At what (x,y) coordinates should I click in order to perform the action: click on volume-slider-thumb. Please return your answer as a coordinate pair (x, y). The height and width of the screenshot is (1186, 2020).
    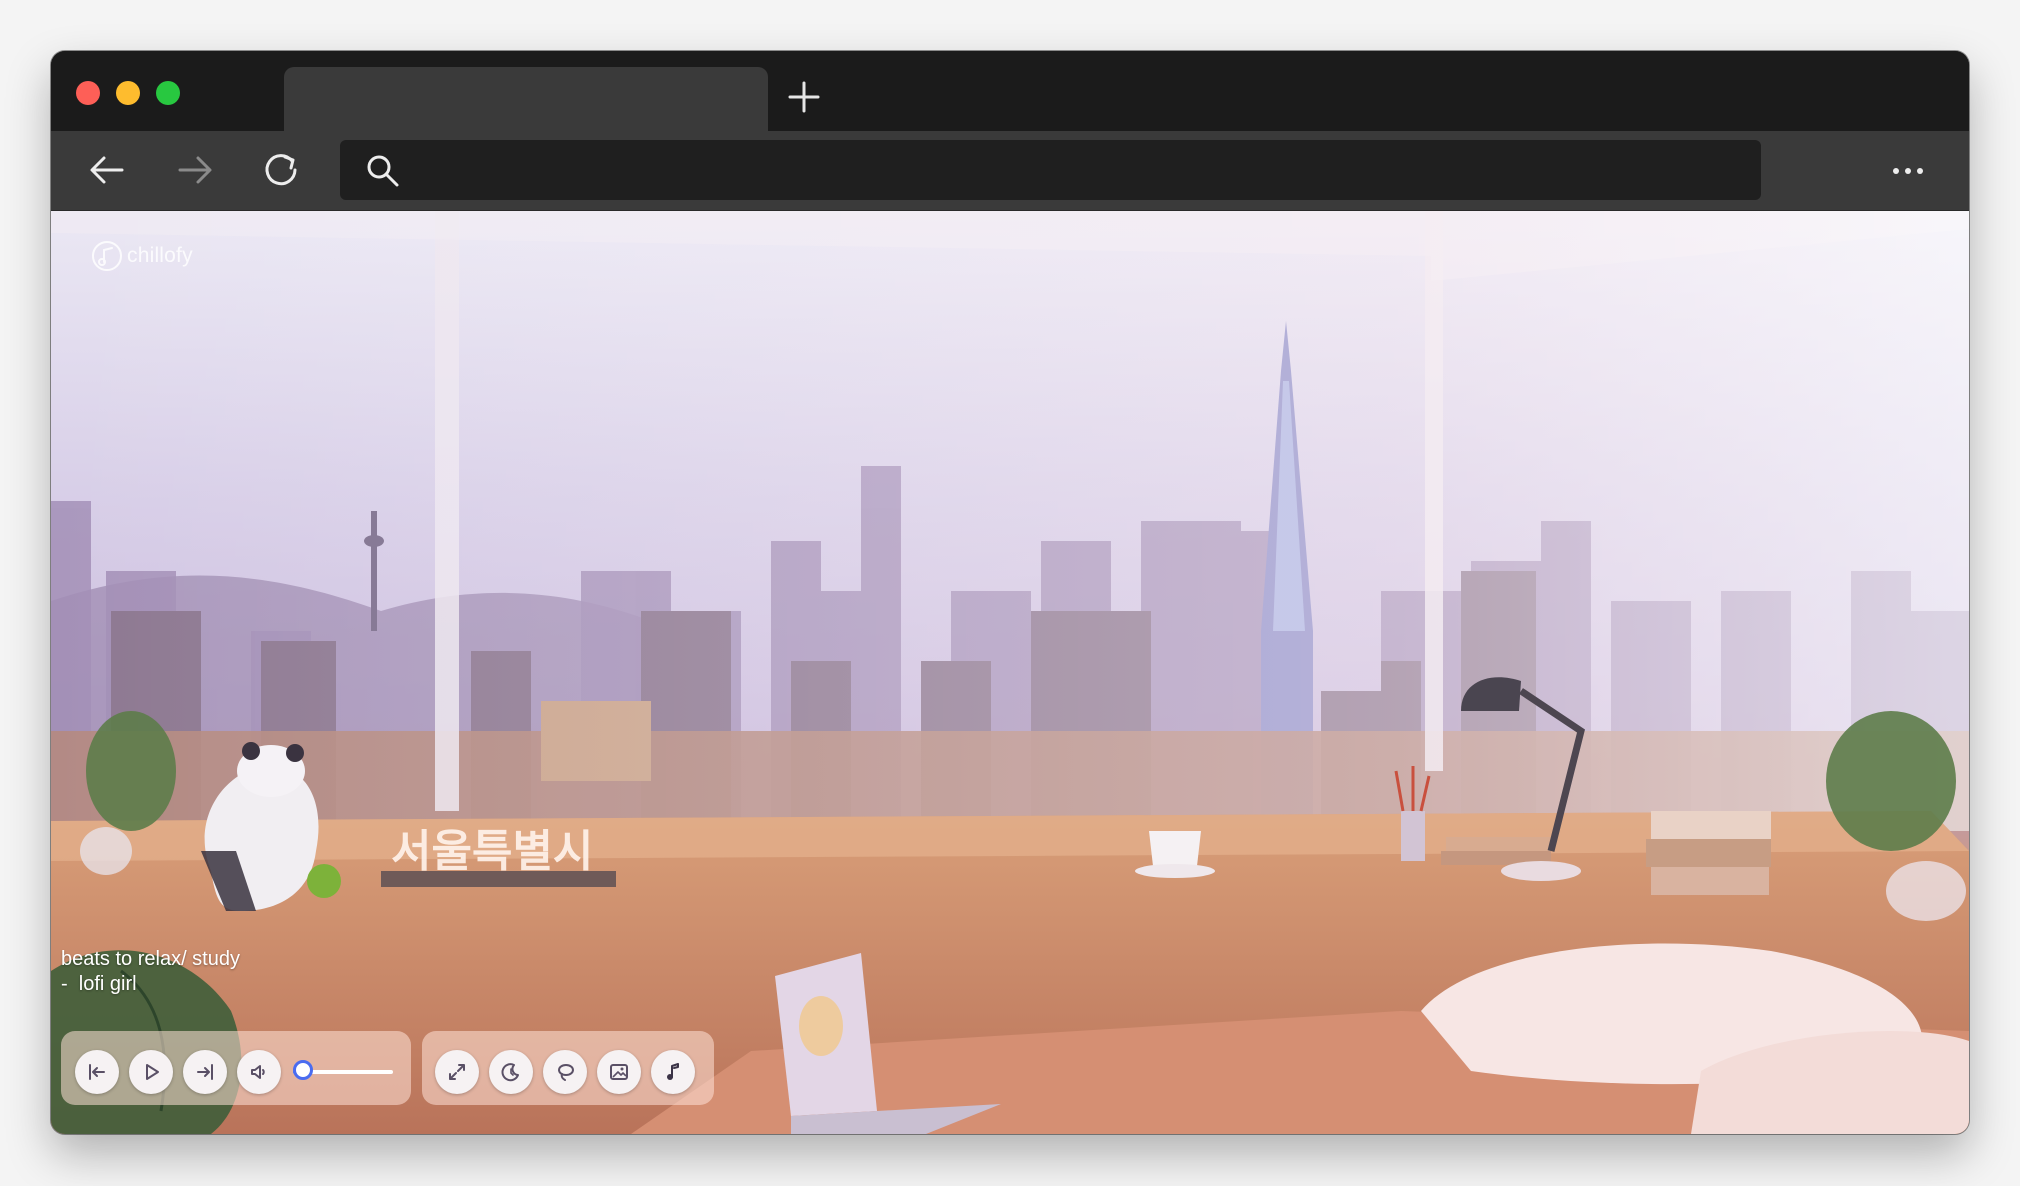
    Looking at the image, I should click on (303, 1070).